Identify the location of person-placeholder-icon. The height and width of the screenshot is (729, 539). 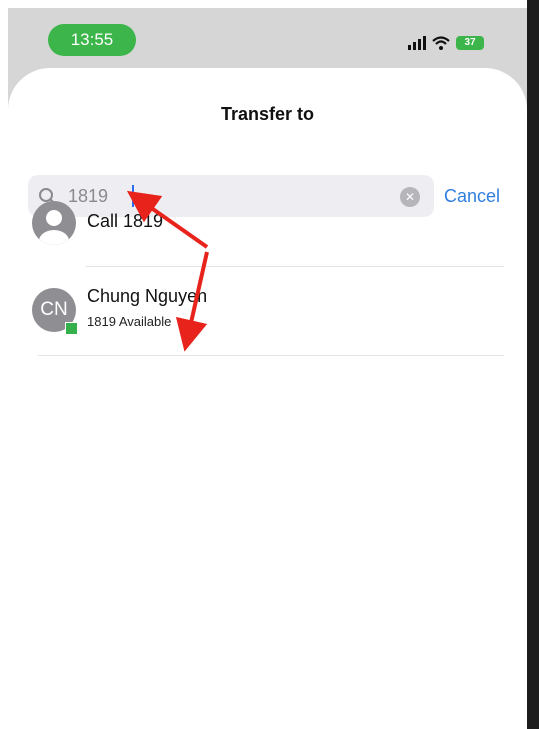
(54, 223).